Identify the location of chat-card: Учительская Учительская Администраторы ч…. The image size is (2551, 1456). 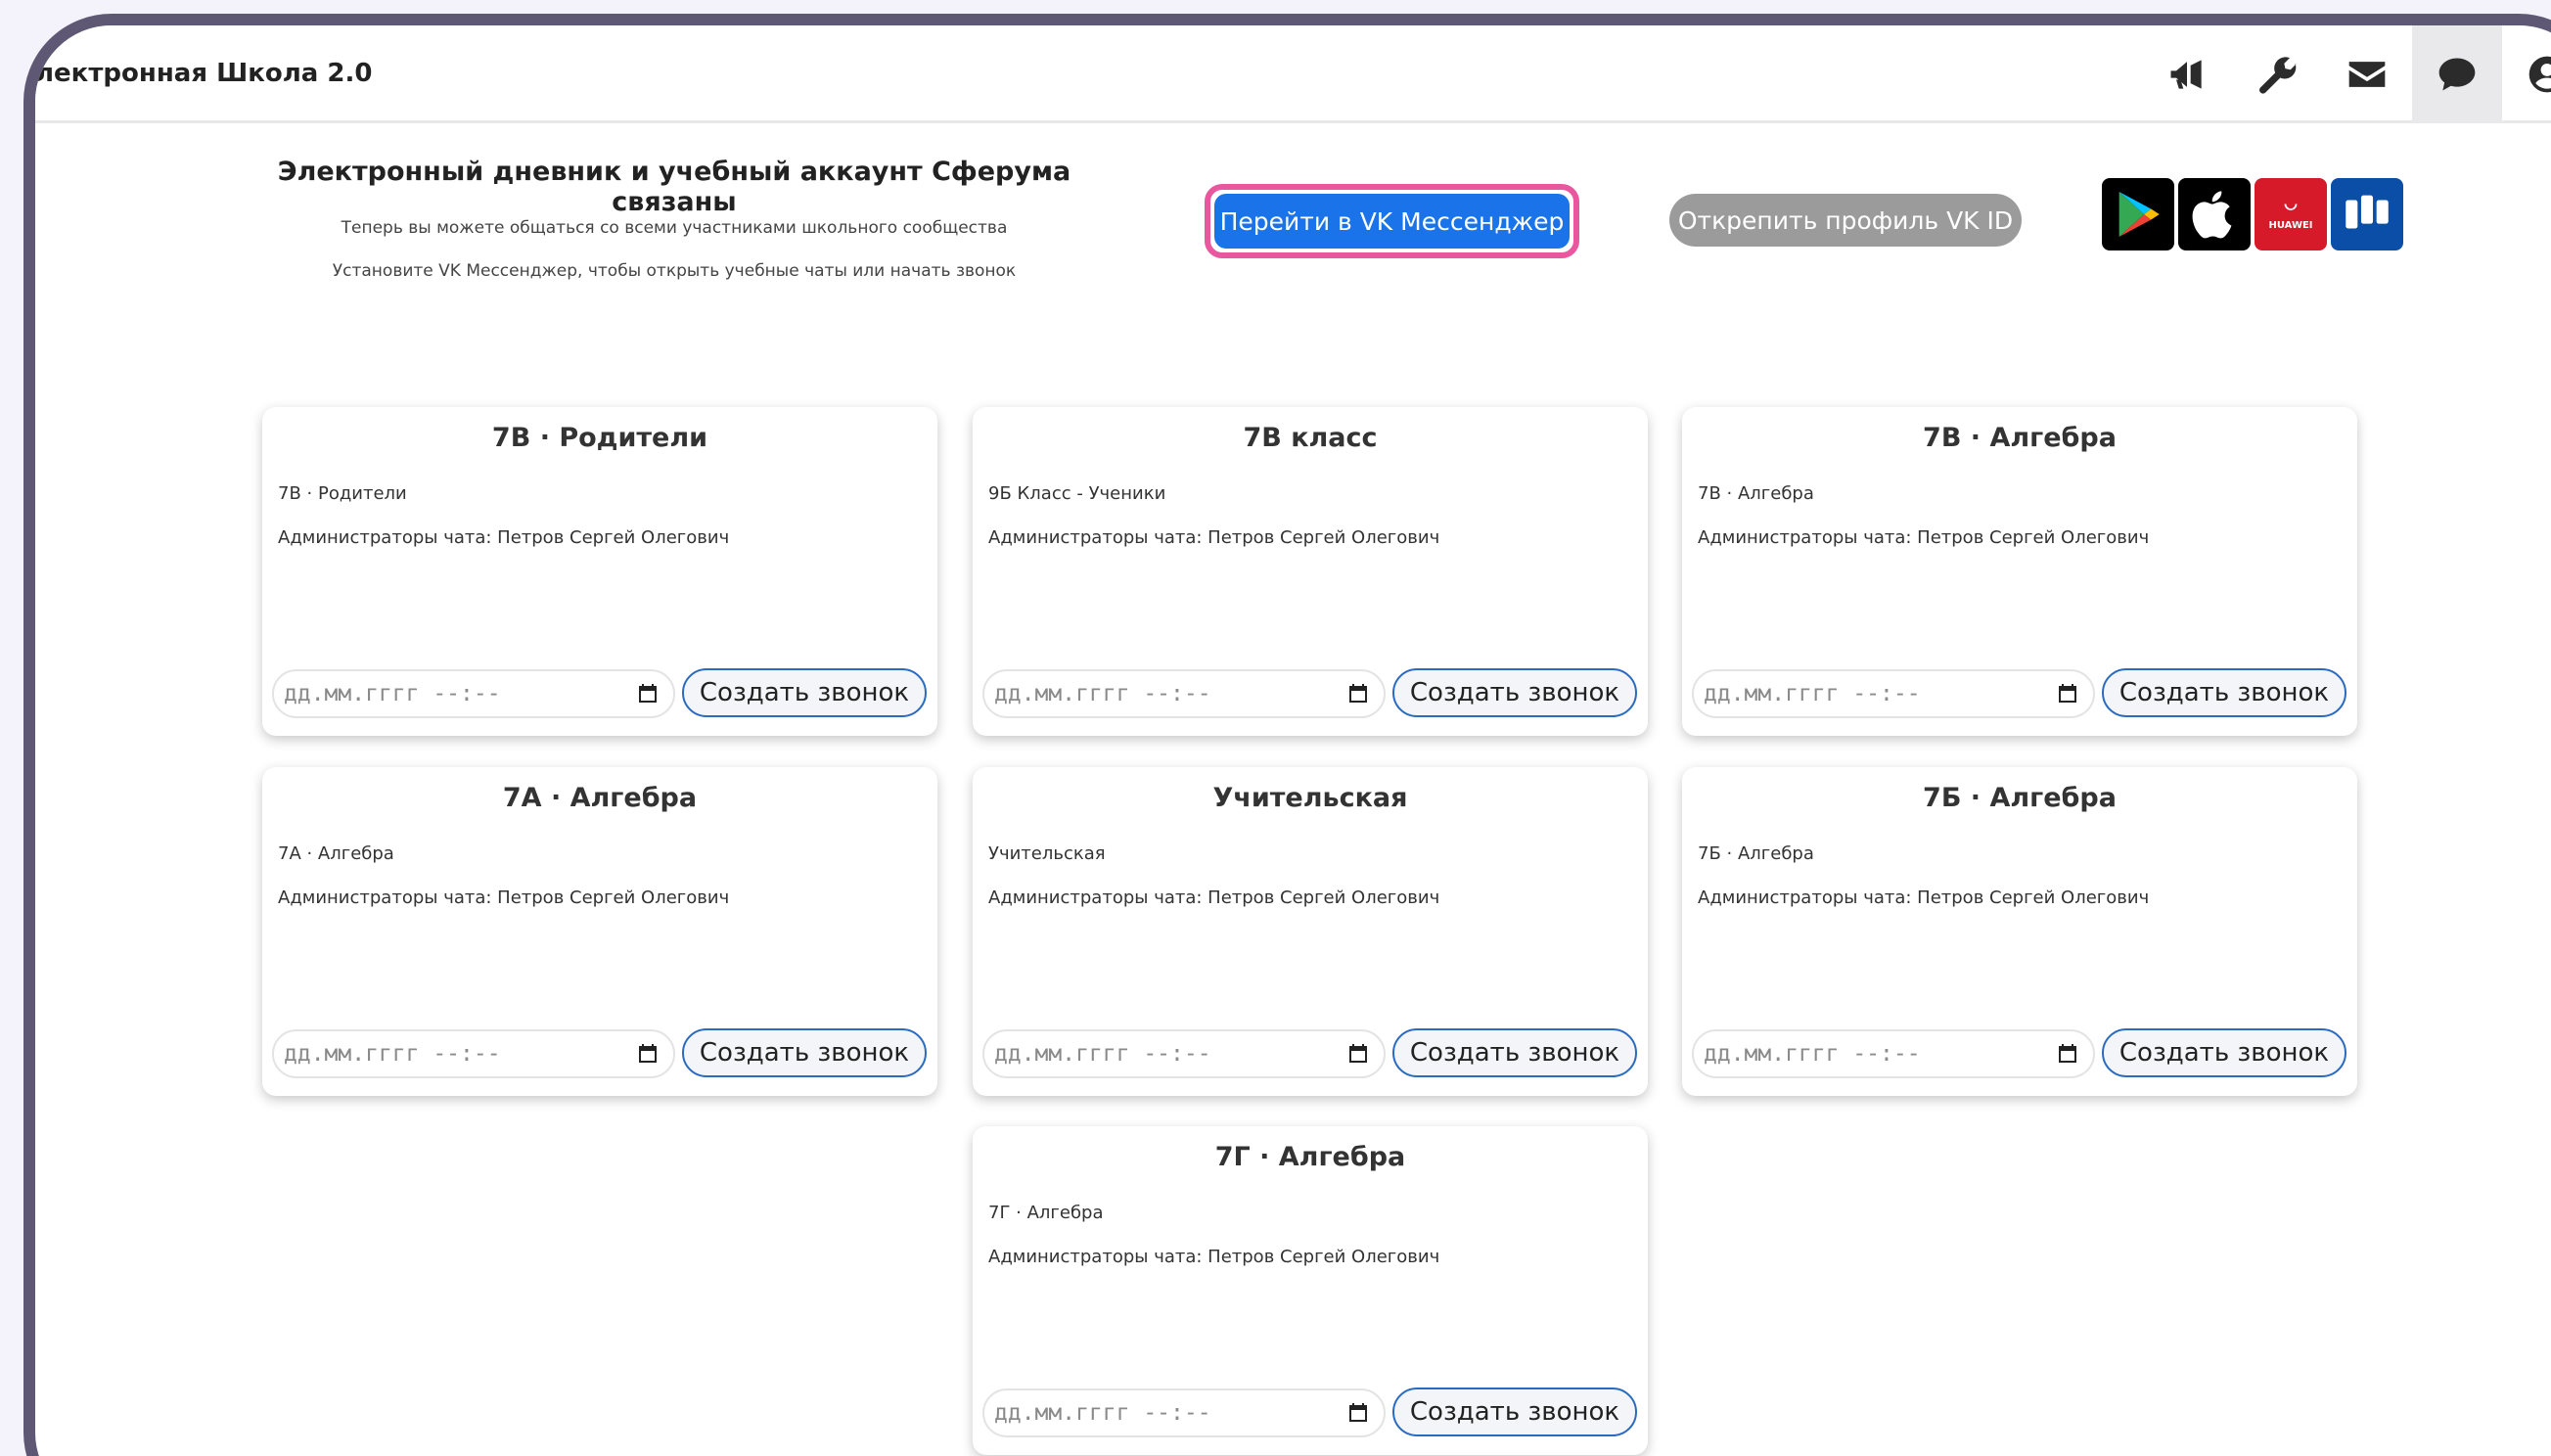
(1310, 931).